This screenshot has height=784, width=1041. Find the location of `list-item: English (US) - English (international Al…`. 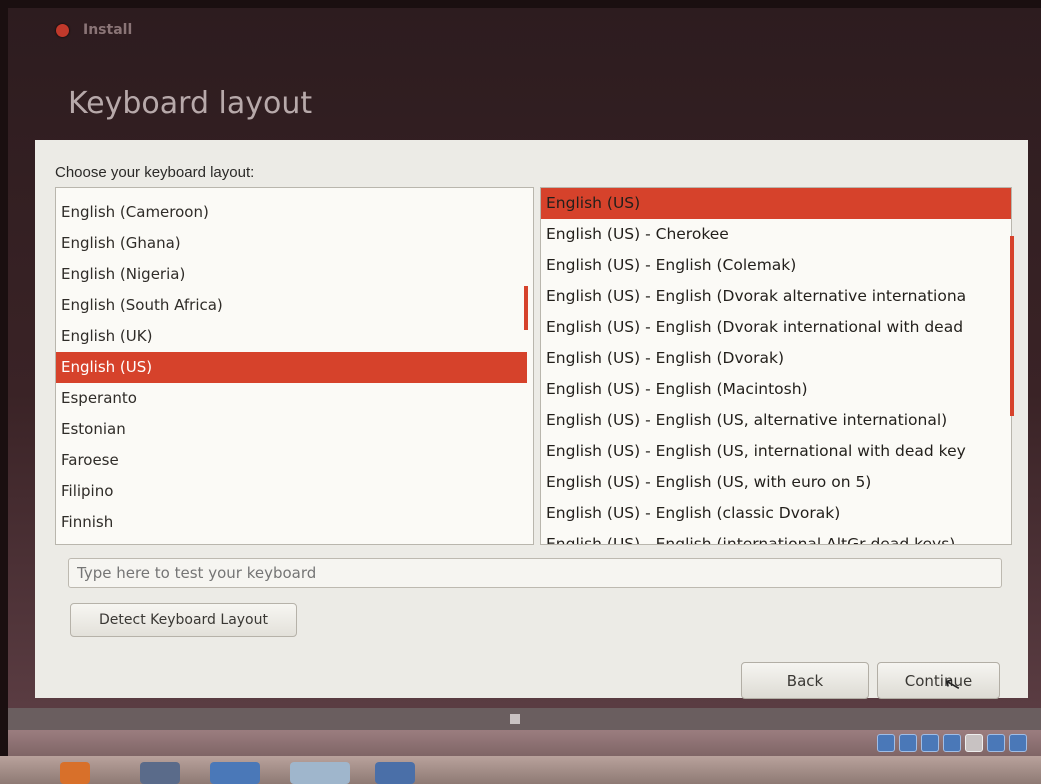

list-item: English (US) - English (international Al… is located at coordinates (776, 536).